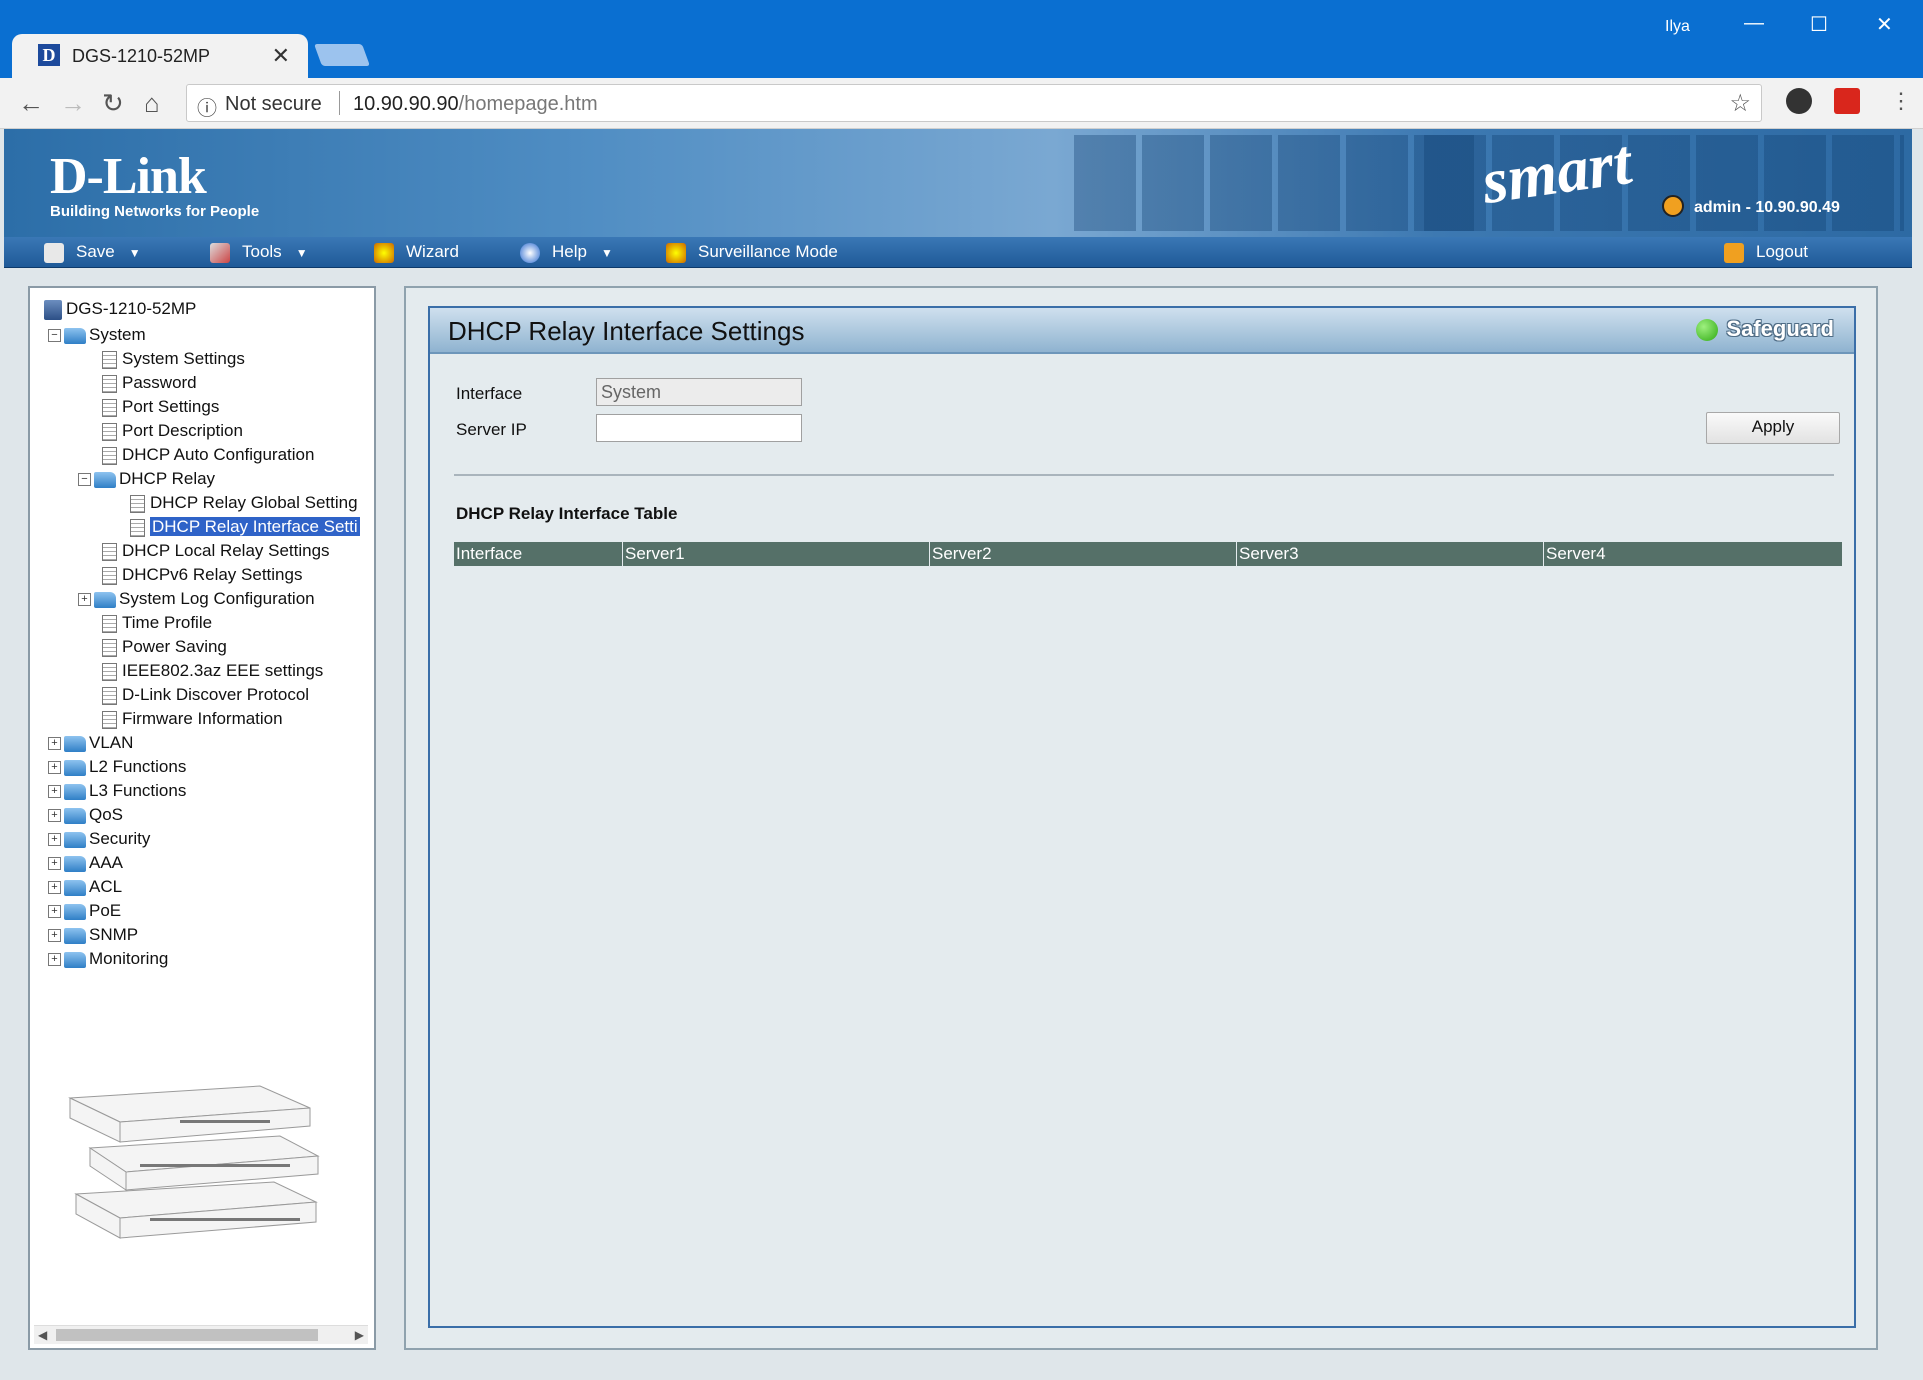 This screenshot has height=1380, width=1923. Describe the element at coordinates (566, 252) in the screenshot. I see `menu-help: Help ▼` at that location.